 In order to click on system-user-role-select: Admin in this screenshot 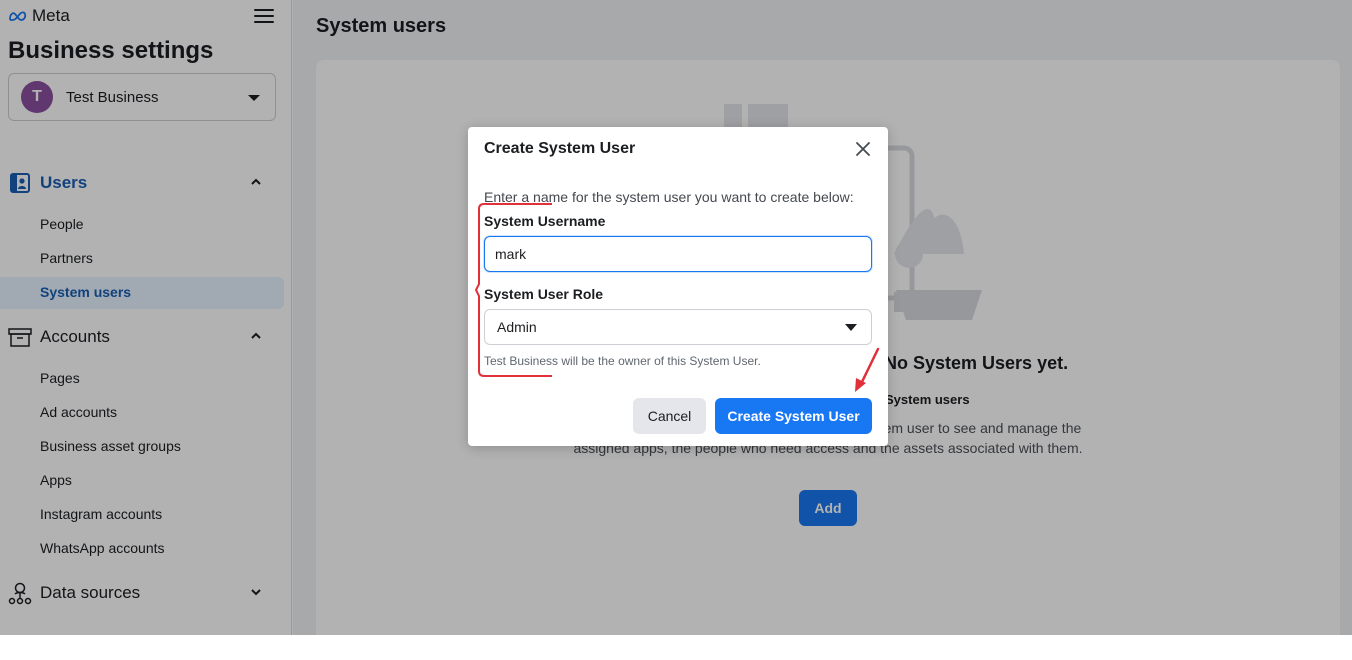, I will do `click(678, 327)`.